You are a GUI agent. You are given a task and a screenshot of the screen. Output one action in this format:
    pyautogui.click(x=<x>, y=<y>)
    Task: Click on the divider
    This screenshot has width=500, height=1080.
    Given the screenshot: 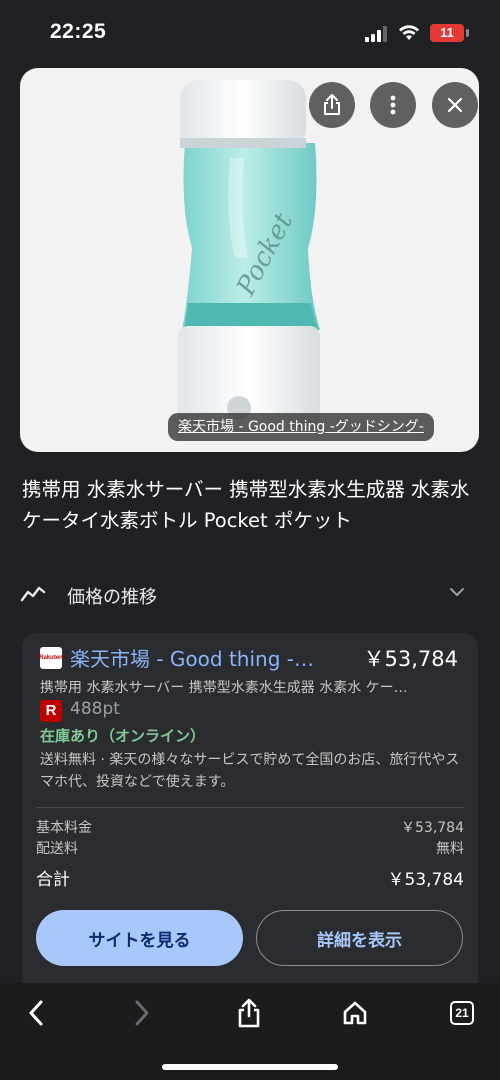 What is the action you would take?
    pyautogui.click(x=250, y=807)
    